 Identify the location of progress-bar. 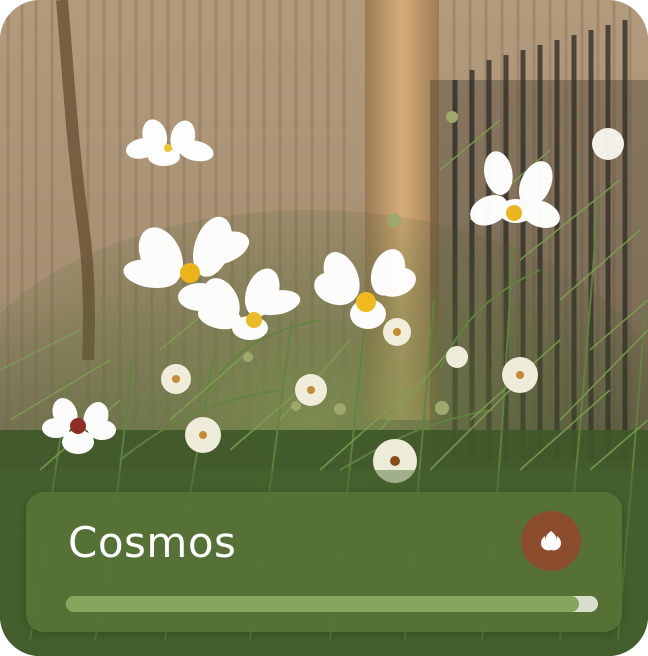
(332, 604).